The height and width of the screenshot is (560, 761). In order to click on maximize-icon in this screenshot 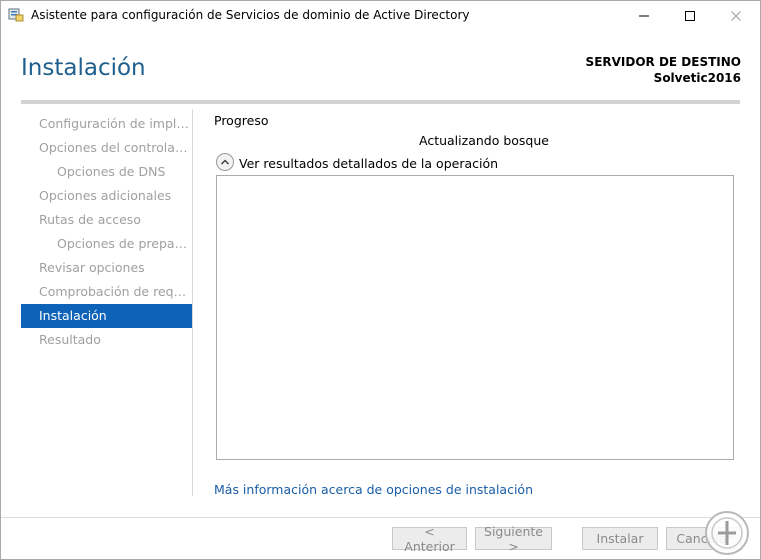, I will do `click(690, 16)`.